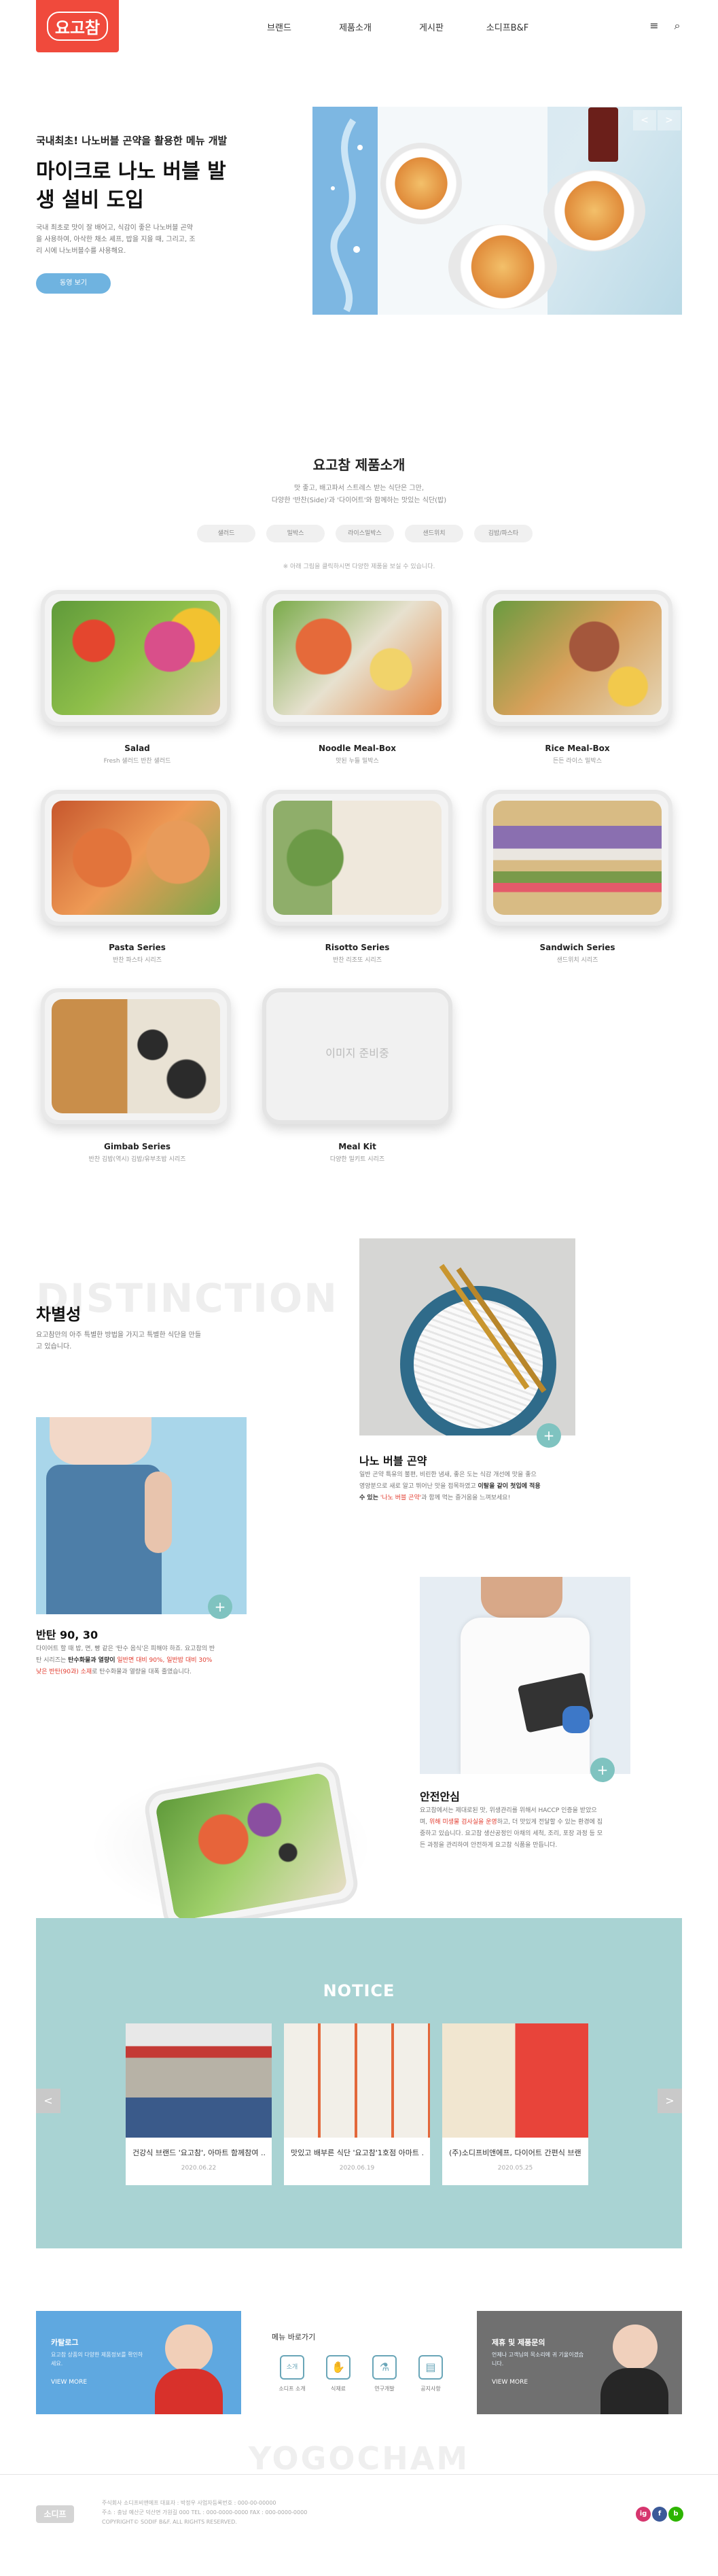 The height and width of the screenshot is (2576, 718). I want to click on menu-icon: ≡, so click(654, 26).